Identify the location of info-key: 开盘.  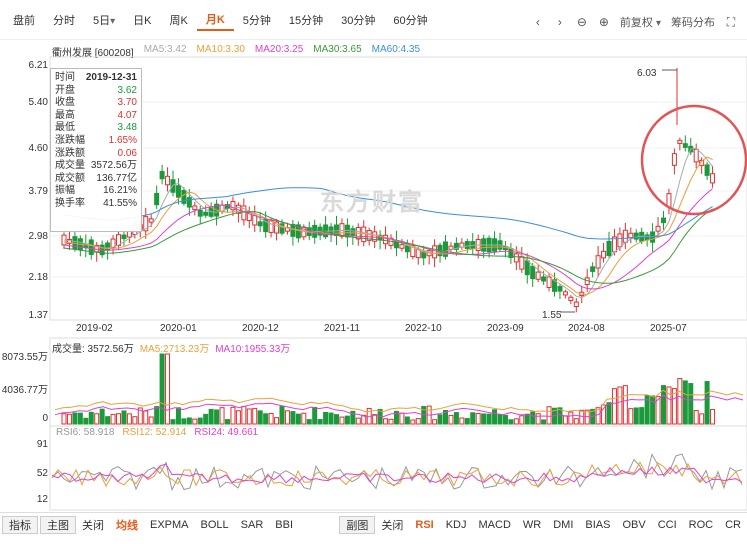
(65, 90).